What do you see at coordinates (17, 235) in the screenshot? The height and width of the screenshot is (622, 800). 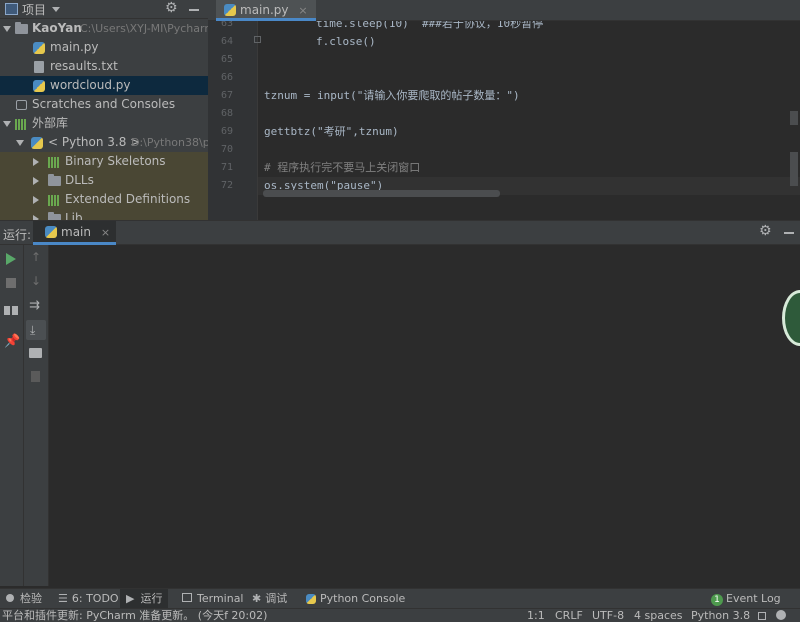 I see `run-panel-label: 运行:` at bounding box center [17, 235].